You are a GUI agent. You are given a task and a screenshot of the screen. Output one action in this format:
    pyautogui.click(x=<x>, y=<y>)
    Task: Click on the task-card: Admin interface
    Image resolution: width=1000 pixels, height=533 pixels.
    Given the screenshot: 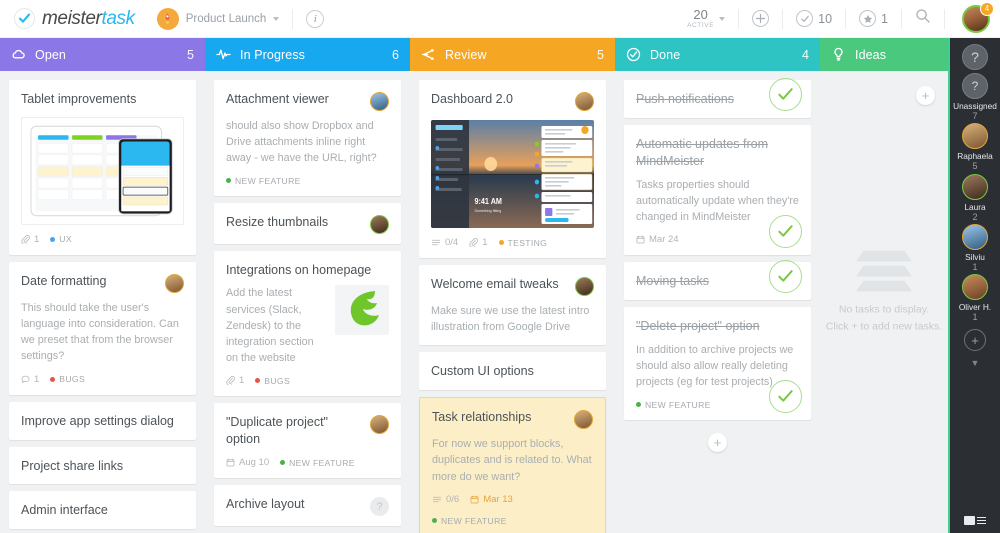 What is the action you would take?
    pyautogui.click(x=102, y=510)
    